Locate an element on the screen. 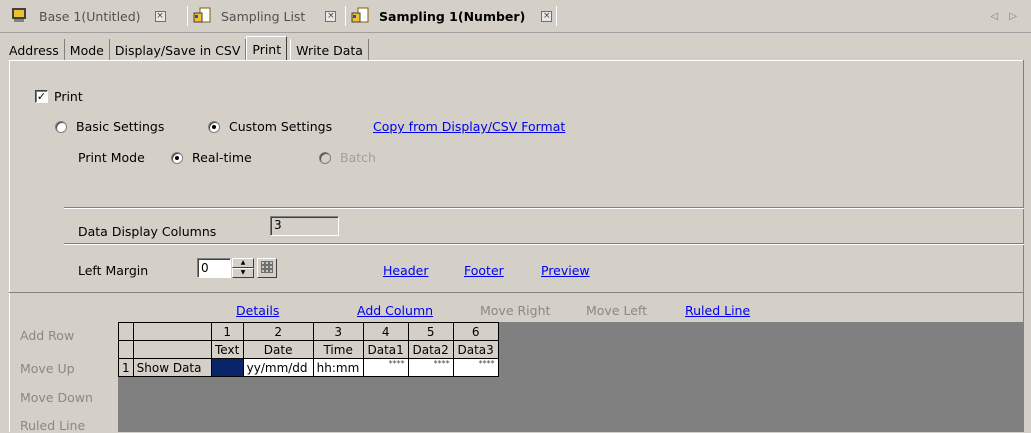 This screenshot has height=433, width=1031. doc-tab-label: Sampling List is located at coordinates (263, 16).